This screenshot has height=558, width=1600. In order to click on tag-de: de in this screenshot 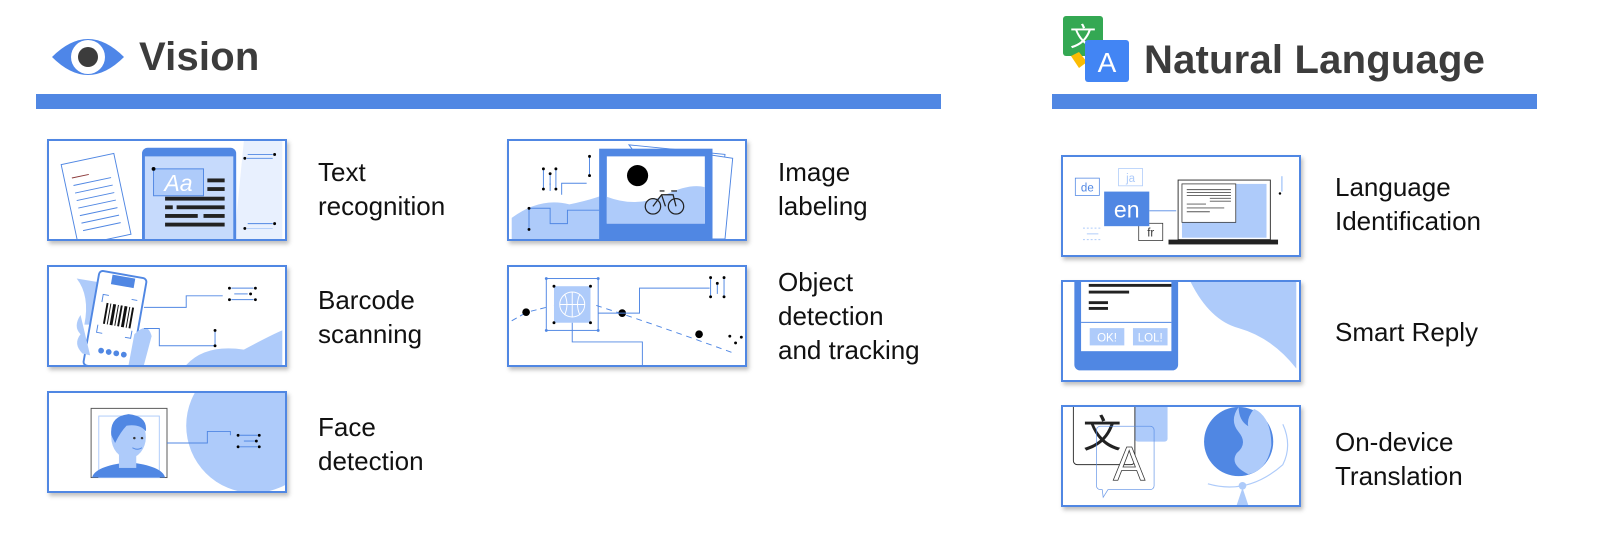, I will do `click(1087, 189)`.